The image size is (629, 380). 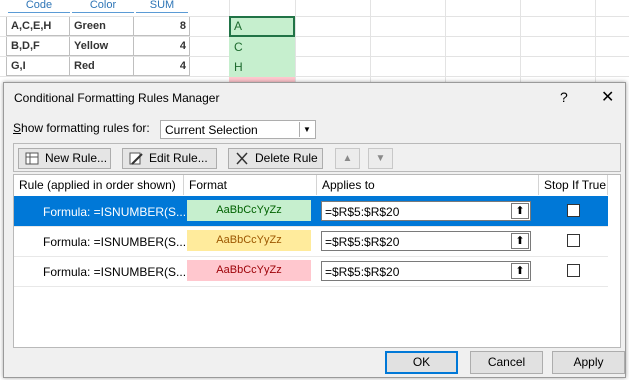 I want to click on highlighted-cell: C, so click(x=262, y=47).